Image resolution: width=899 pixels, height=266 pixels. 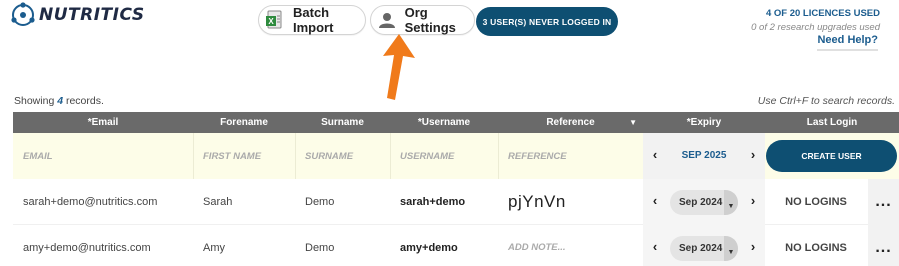 I want to click on column-expiry: *Expiry, so click(x=704, y=122).